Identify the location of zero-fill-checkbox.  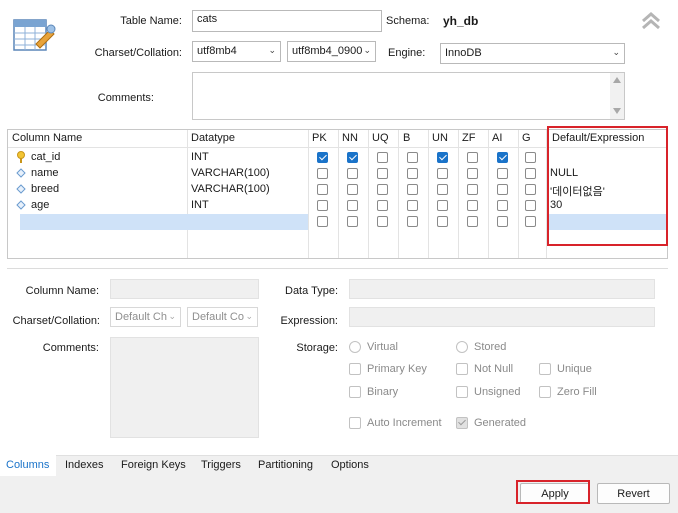
(545, 392).